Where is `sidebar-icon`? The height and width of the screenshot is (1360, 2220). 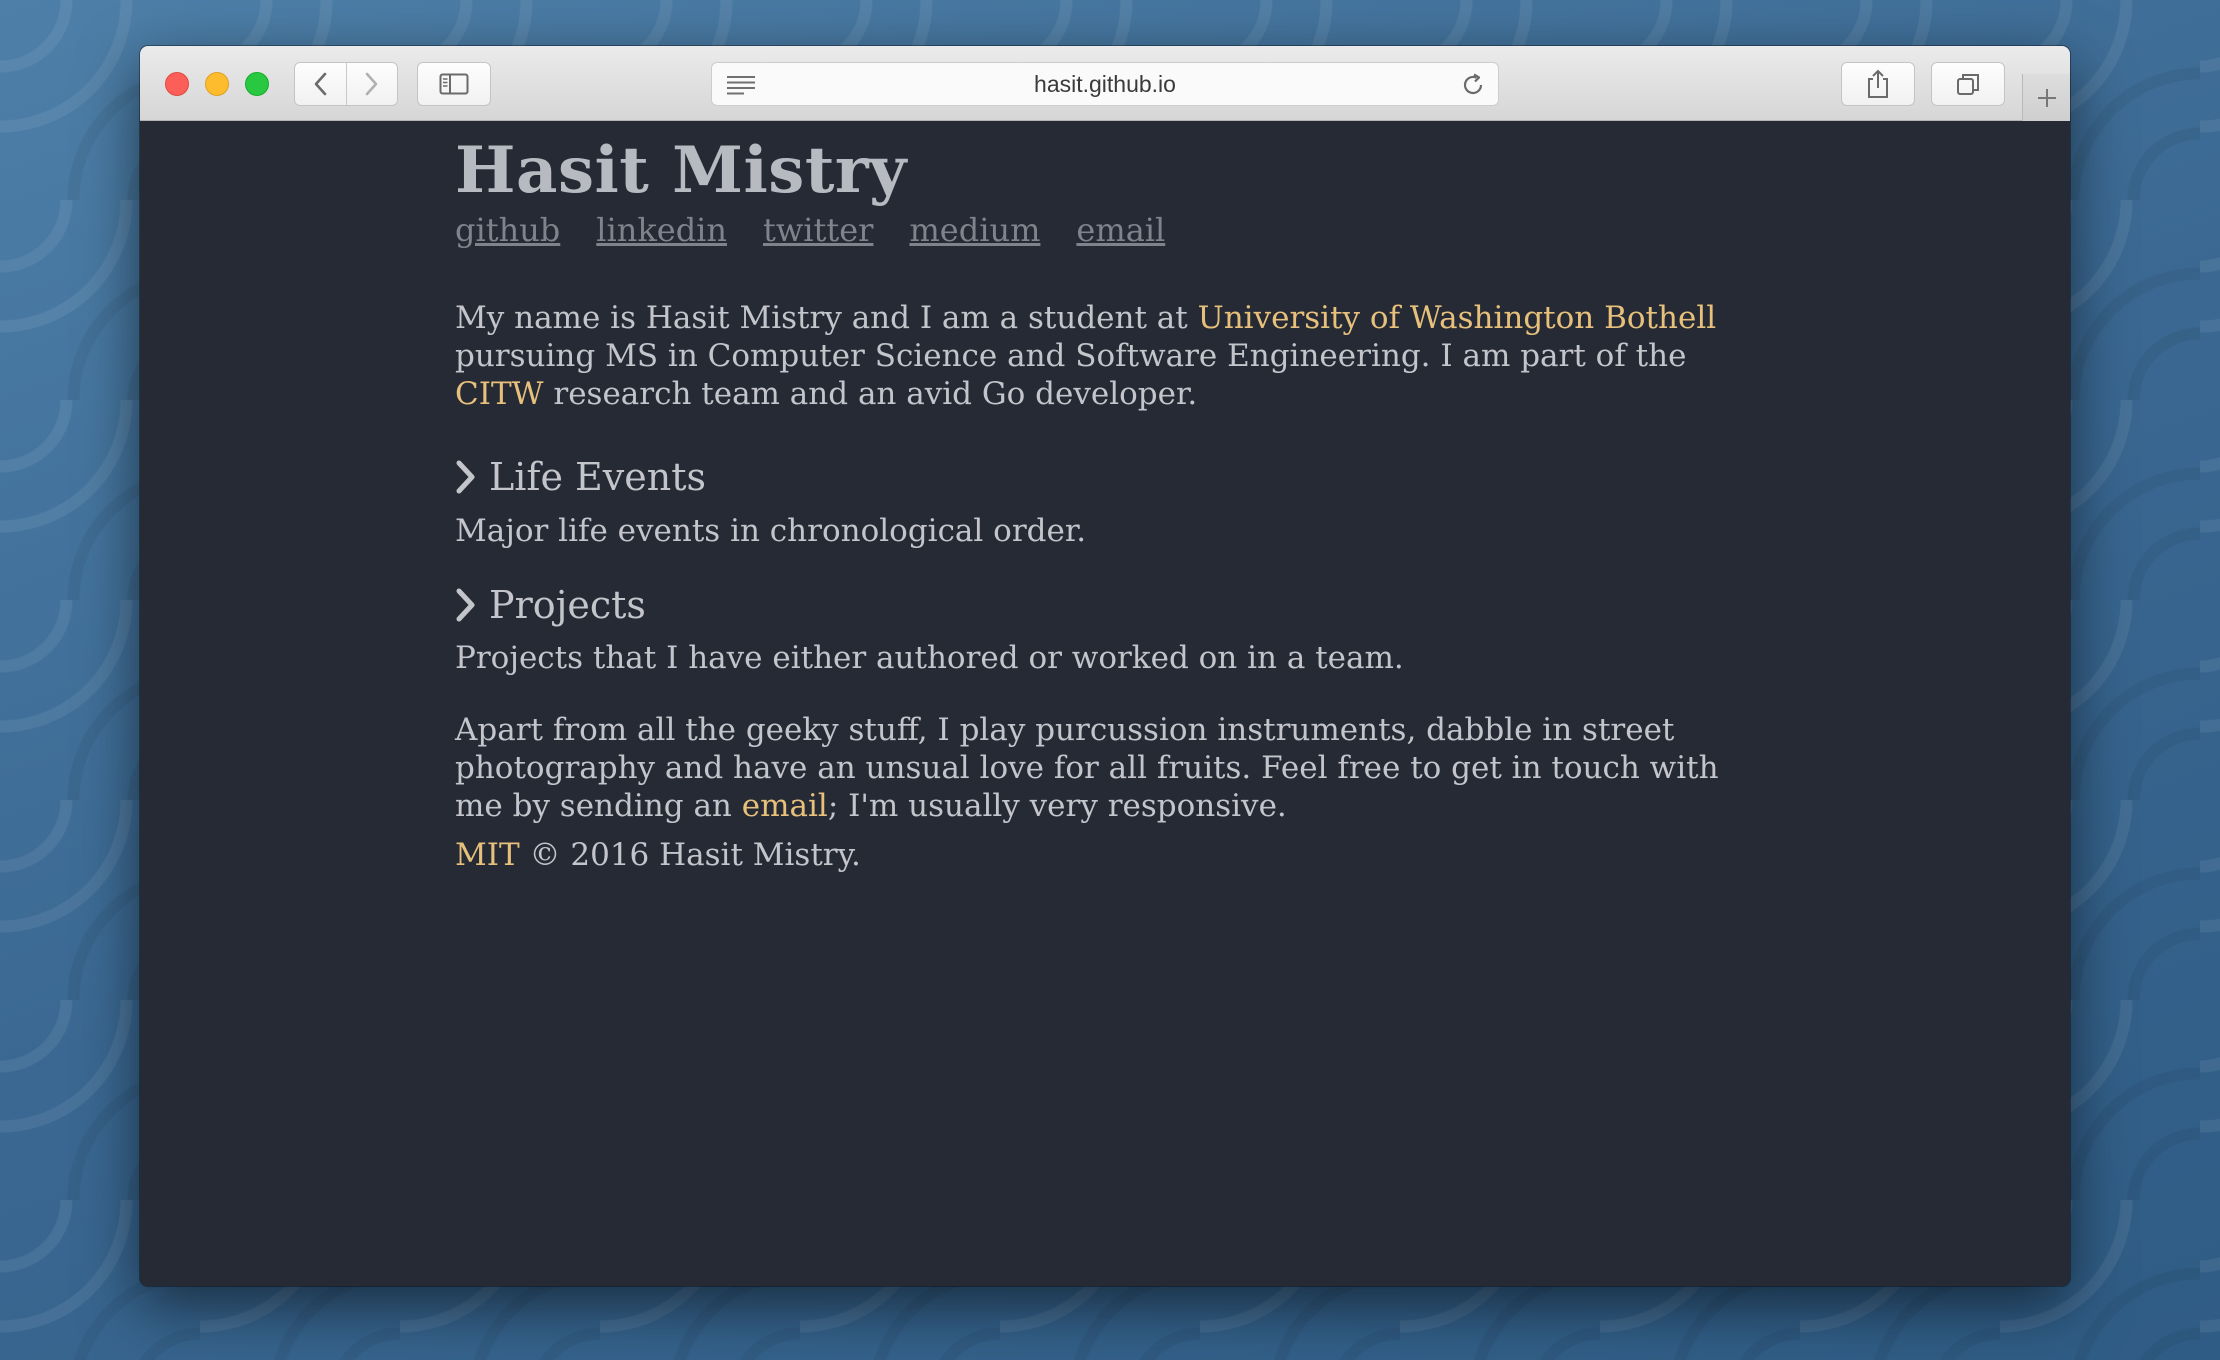
sidebar-icon is located at coordinates (454, 84).